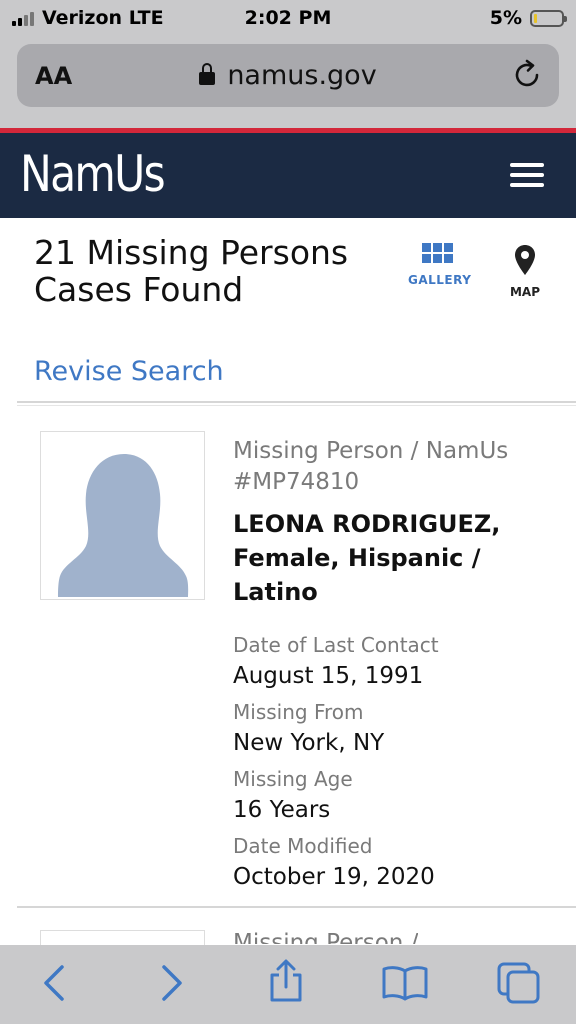  Describe the element at coordinates (288, 18) in the screenshot. I see `status-bar: Verizon LTE 2:02 PM 5%` at that location.